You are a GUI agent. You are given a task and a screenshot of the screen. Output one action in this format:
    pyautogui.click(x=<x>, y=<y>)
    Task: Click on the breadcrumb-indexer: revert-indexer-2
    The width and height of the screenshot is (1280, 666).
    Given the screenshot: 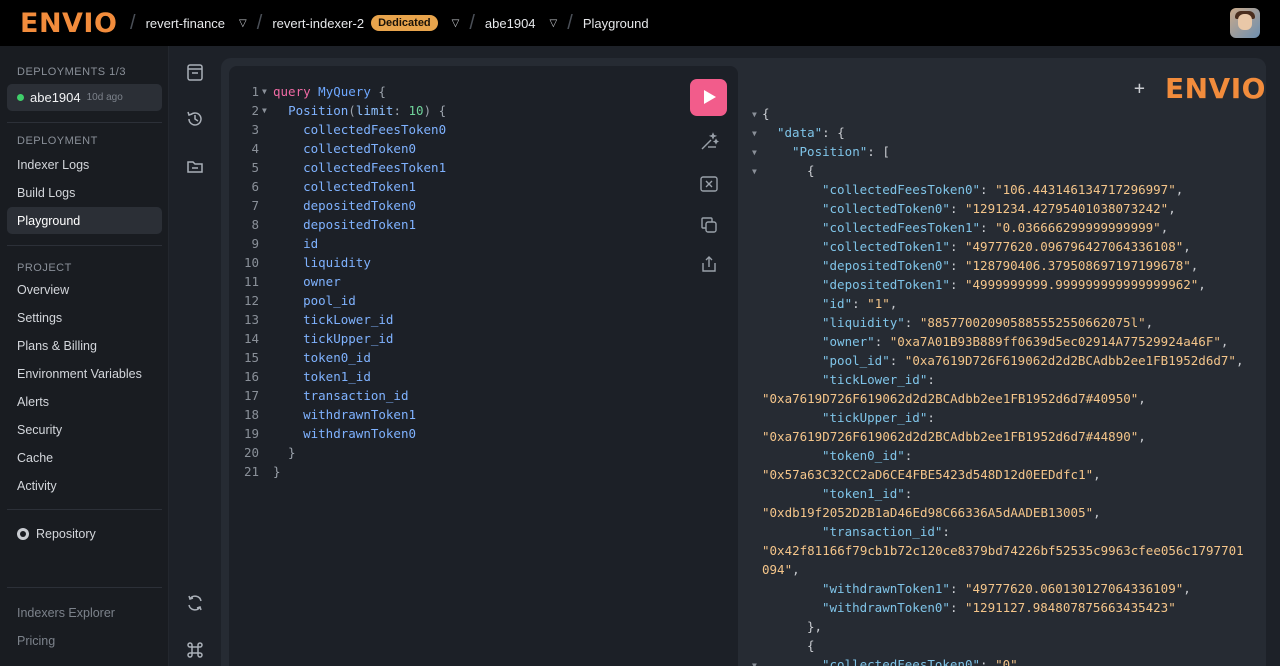 What is the action you would take?
    pyautogui.click(x=318, y=23)
    